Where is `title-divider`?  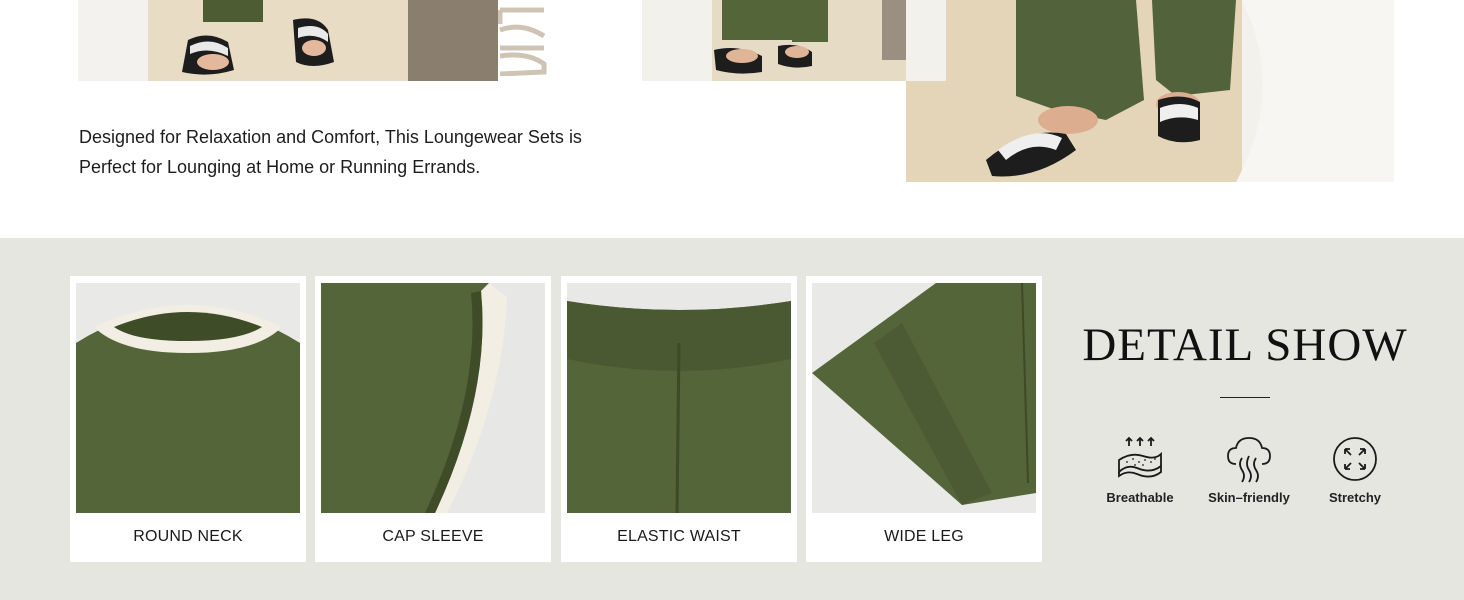 title-divider is located at coordinates (1245, 397).